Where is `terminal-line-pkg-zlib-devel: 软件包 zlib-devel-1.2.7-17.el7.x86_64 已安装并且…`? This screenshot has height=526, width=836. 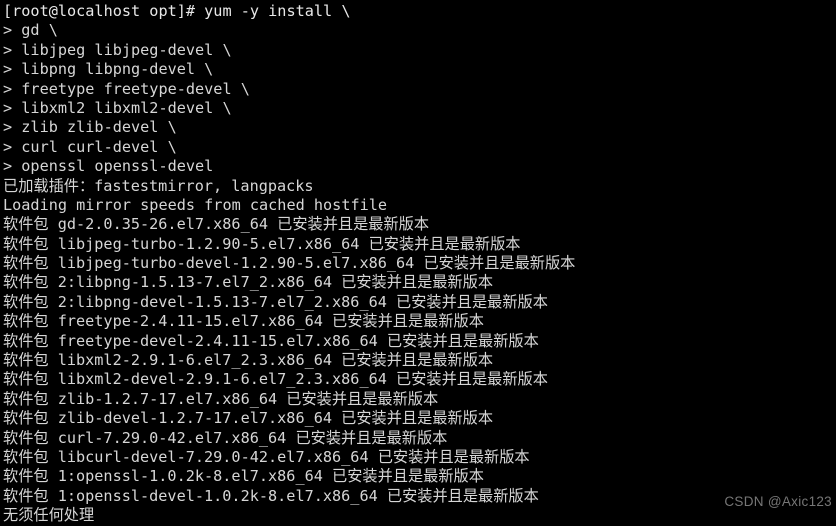 terminal-line-pkg-zlib-devel: 软件包 zlib-devel-1.2.7-17.el7.x86_64 已安装并且… is located at coordinates (248, 418).